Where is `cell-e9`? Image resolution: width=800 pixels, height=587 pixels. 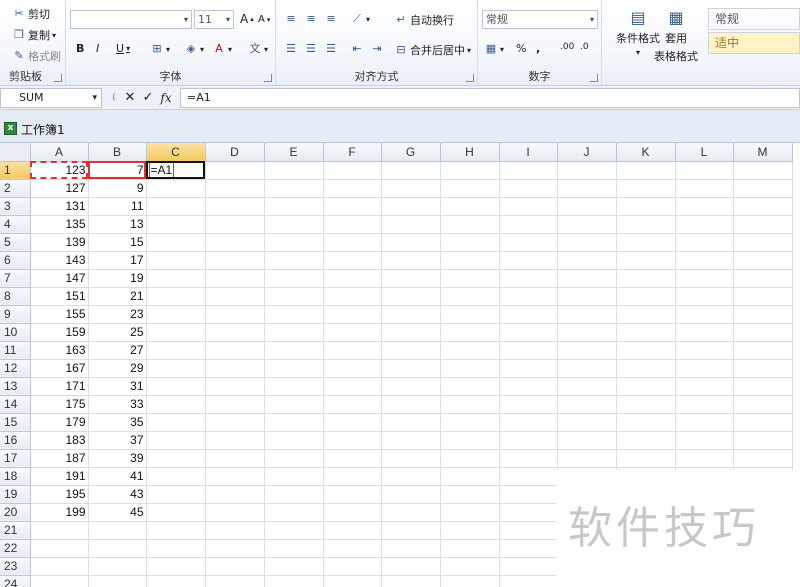
cell-e9 is located at coordinates (294, 314).